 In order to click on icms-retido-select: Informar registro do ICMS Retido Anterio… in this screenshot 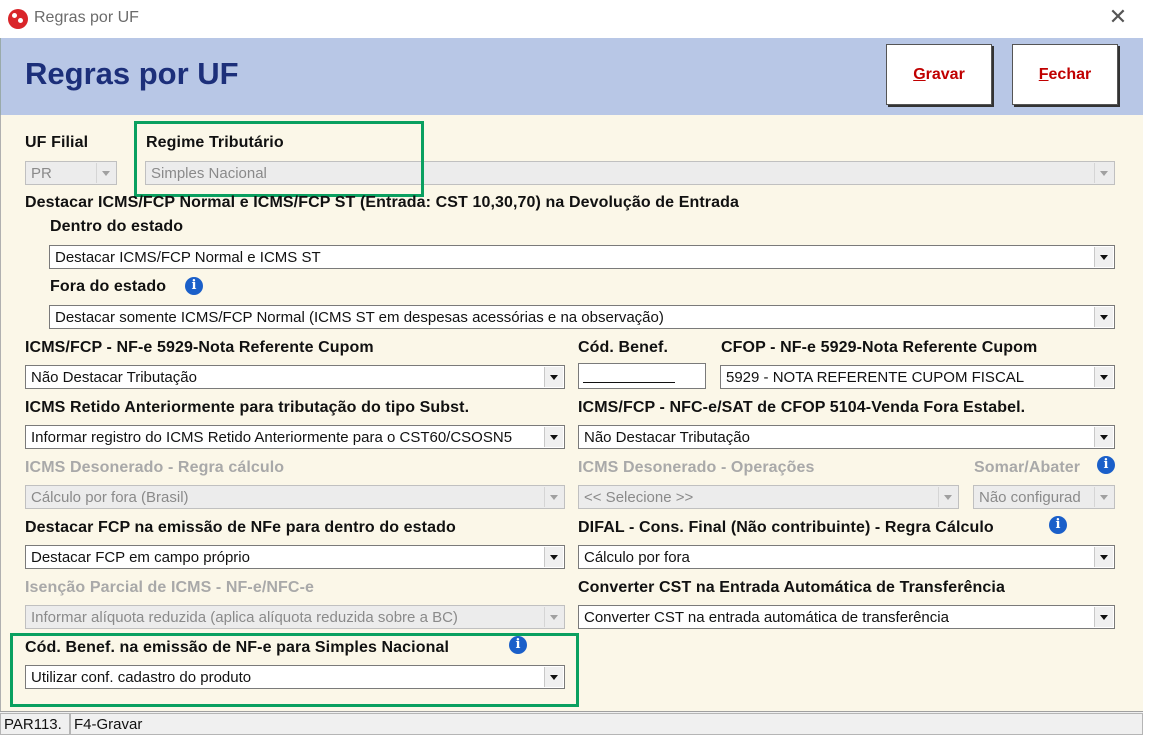, I will do `click(295, 437)`.